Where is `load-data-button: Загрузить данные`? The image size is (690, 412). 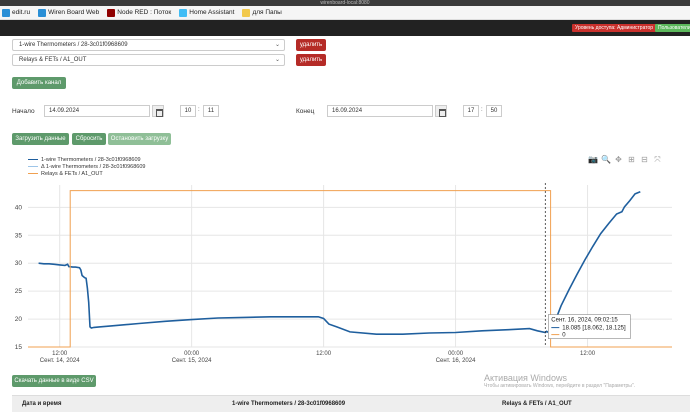 load-data-button: Загрузить данные is located at coordinates (40, 139).